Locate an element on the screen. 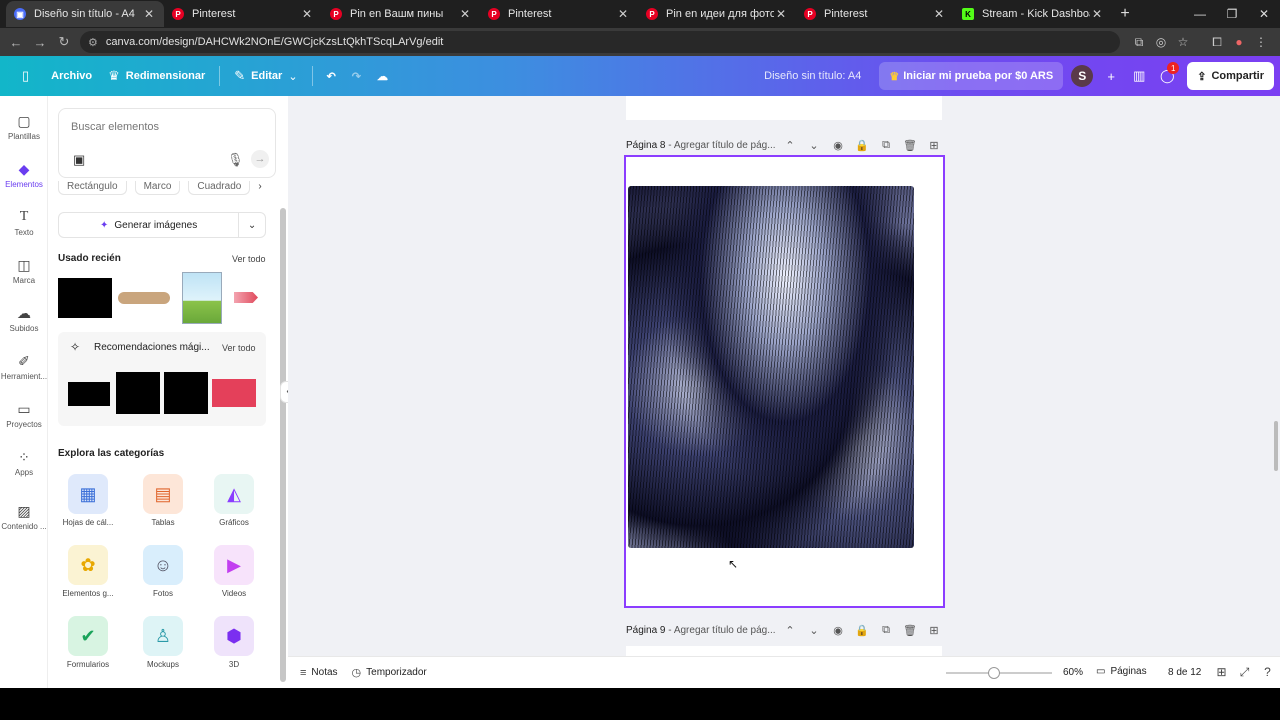 The width and height of the screenshot is (1280, 720). pages-button: ▭ Páginas is located at coordinates (1121, 671).